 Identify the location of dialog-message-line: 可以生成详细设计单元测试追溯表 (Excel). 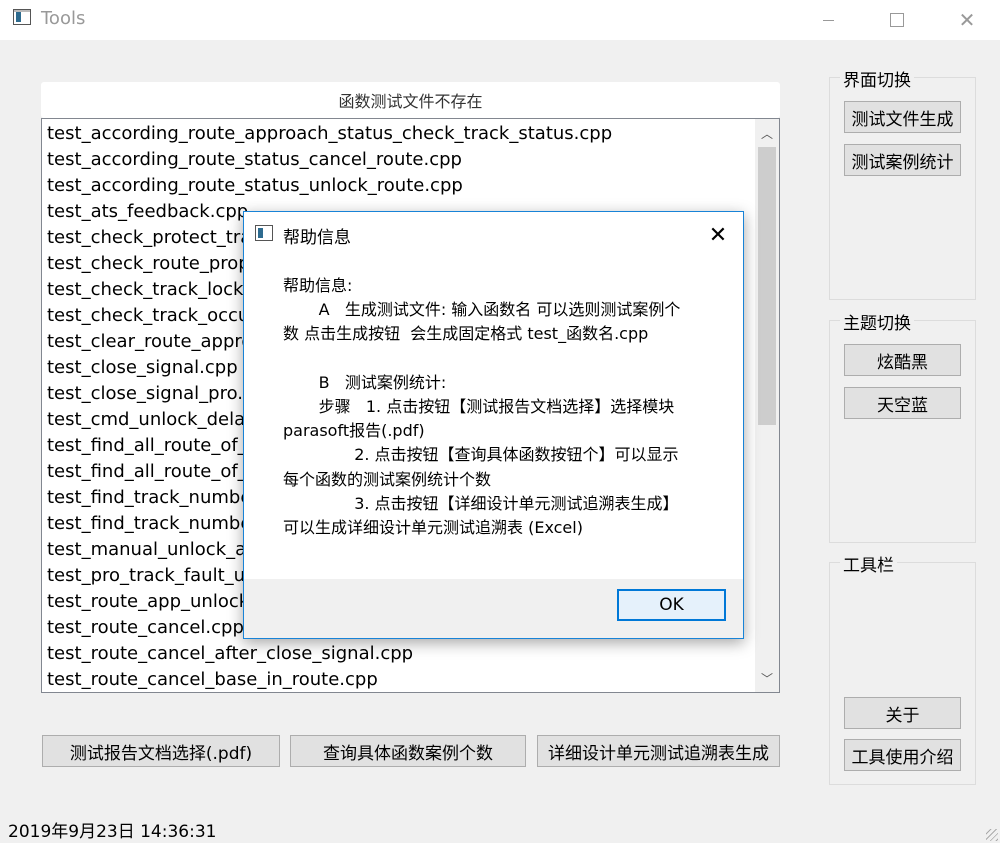
(433, 528).